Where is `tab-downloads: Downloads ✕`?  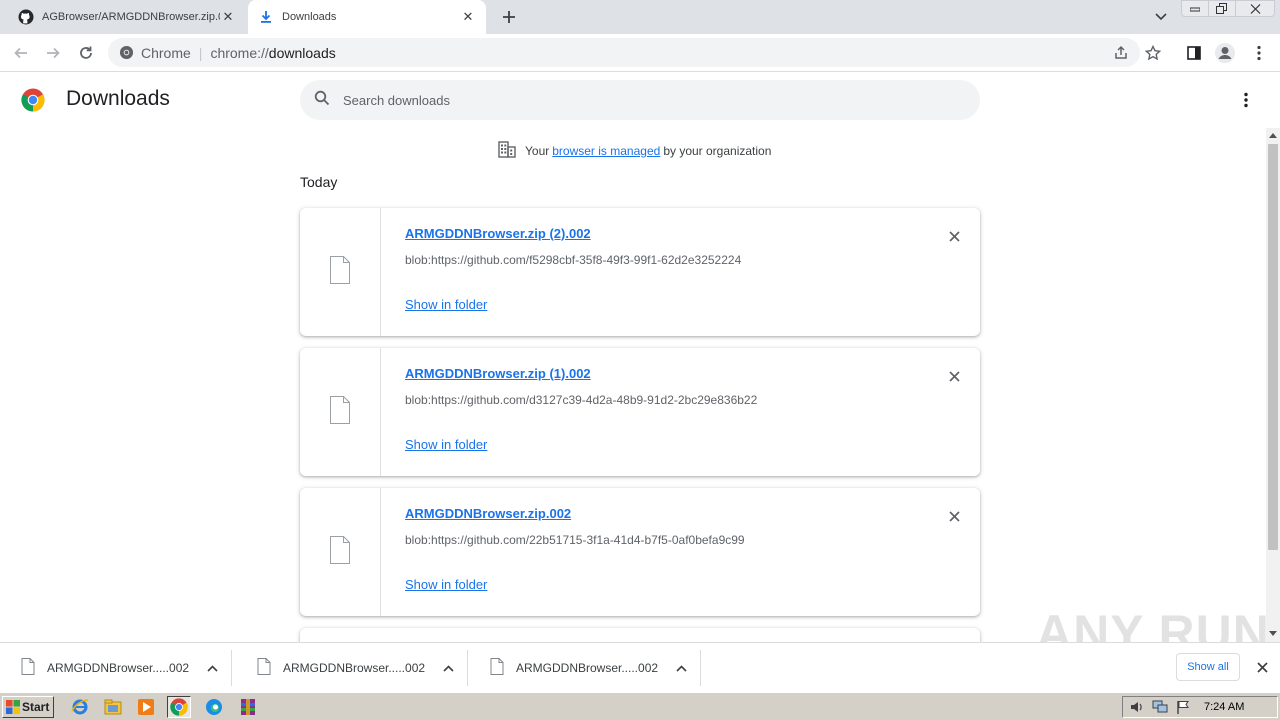
tab-downloads: Downloads ✕ is located at coordinates (367, 17).